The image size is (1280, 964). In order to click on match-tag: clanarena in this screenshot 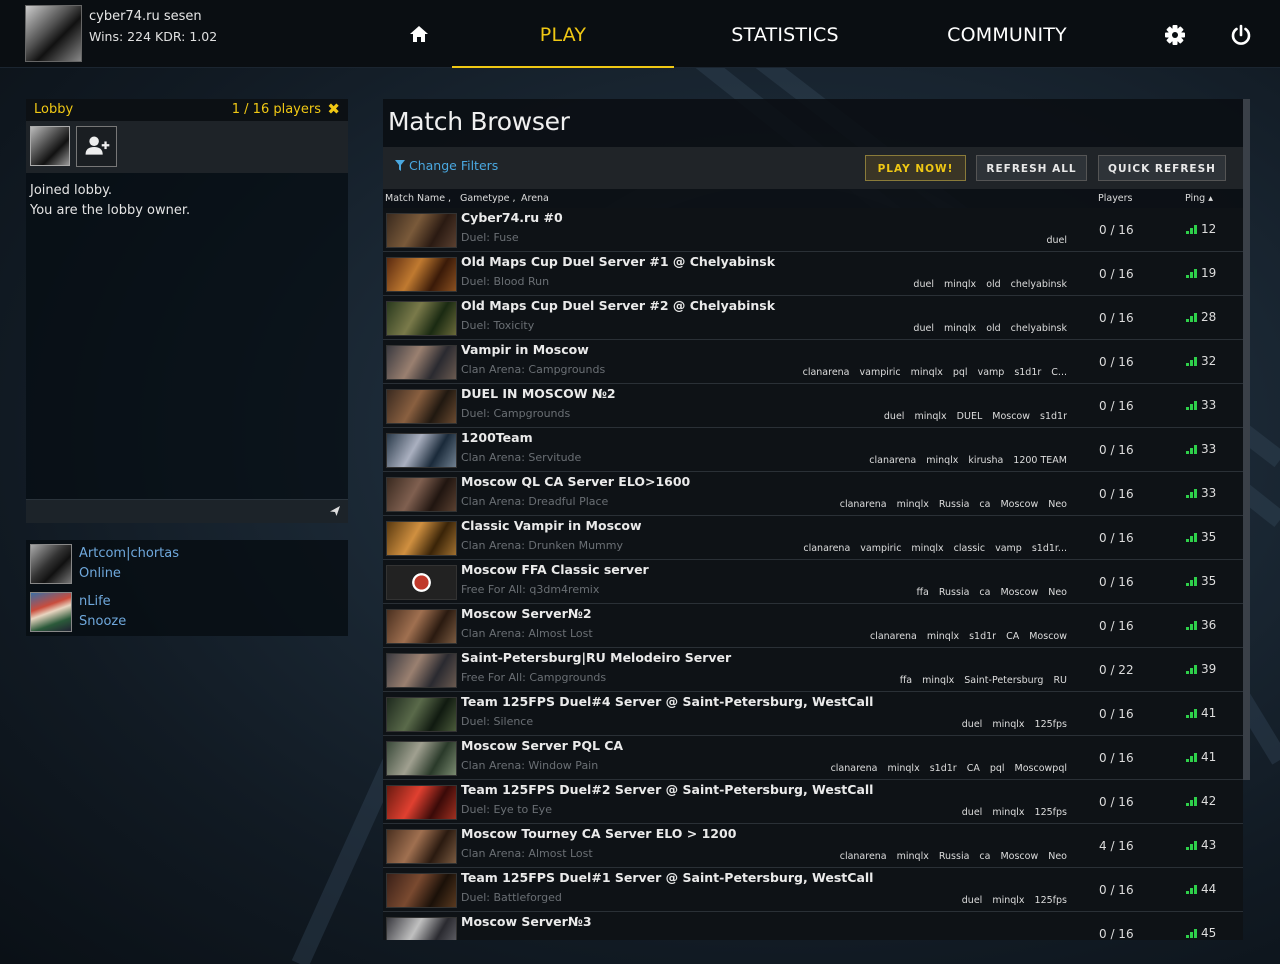, I will do `click(893, 460)`.